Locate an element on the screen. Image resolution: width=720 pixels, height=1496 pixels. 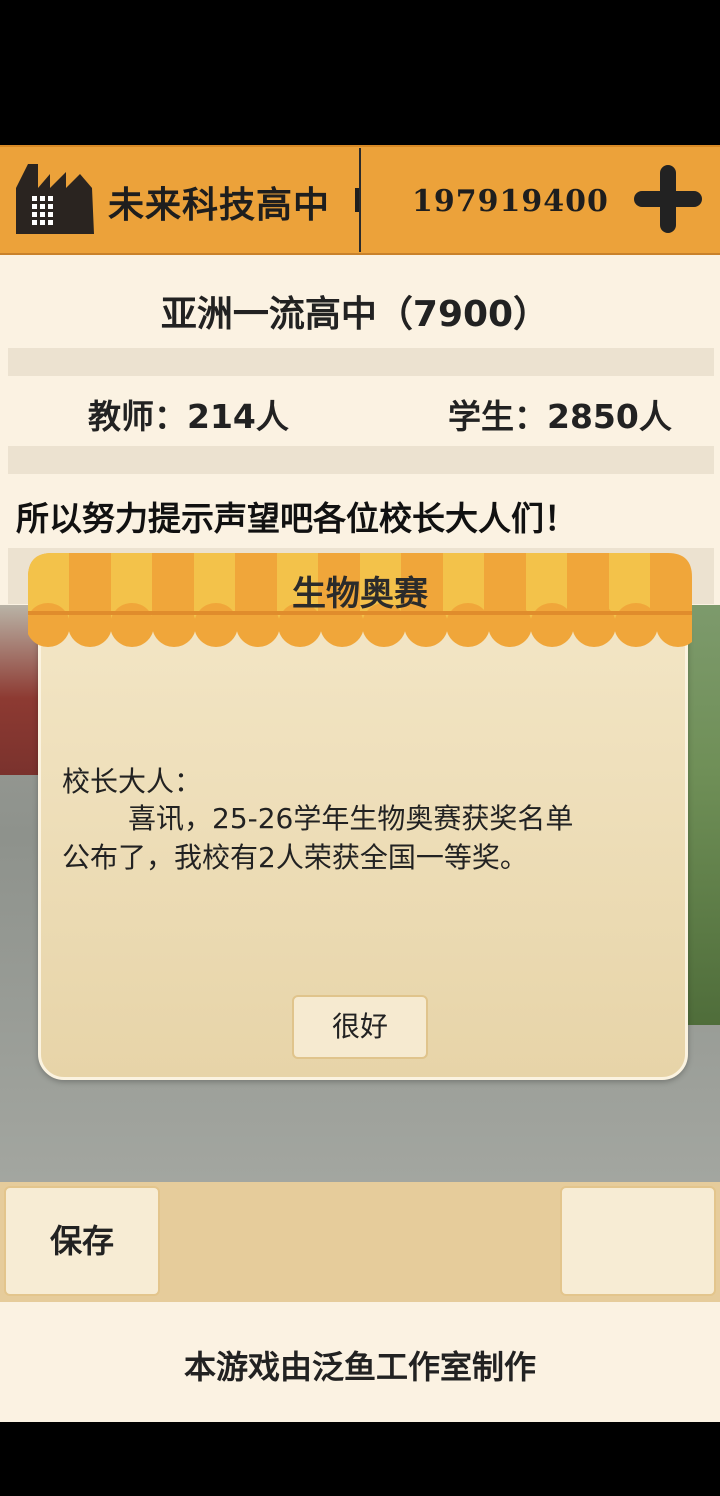
save-button: 保存 is located at coordinates (82, 1241).